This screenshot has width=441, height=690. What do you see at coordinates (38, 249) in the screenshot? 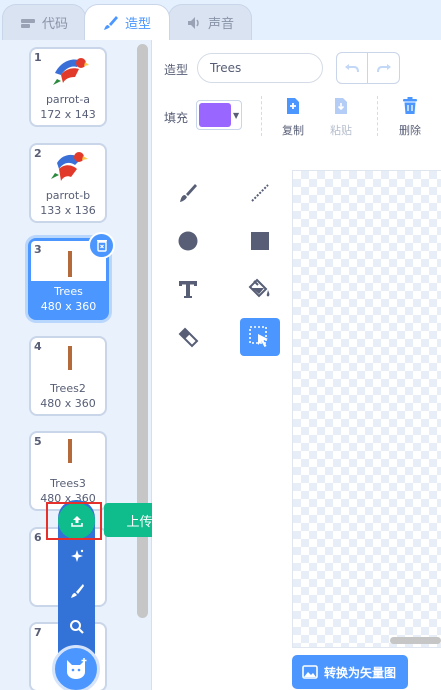
I see `costume-index: 3` at bounding box center [38, 249].